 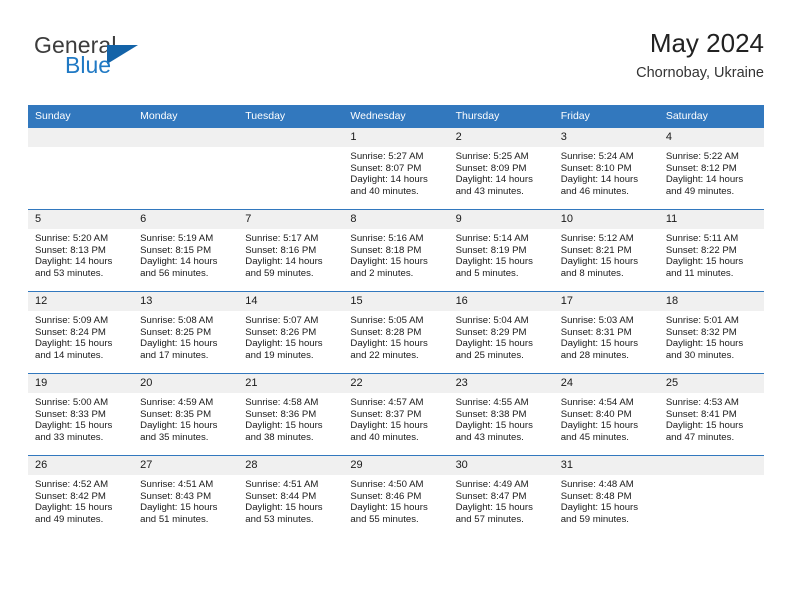 I want to click on sunset-time: Sunset: 8:15 PM, so click(x=176, y=250).